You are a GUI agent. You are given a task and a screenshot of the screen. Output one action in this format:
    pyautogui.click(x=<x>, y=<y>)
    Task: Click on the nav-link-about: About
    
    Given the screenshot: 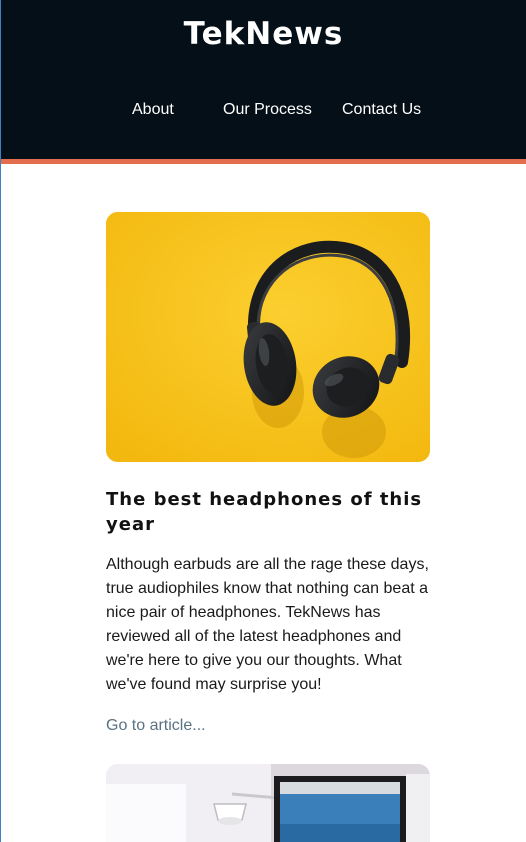 What is the action you would take?
    pyautogui.click(x=153, y=110)
    